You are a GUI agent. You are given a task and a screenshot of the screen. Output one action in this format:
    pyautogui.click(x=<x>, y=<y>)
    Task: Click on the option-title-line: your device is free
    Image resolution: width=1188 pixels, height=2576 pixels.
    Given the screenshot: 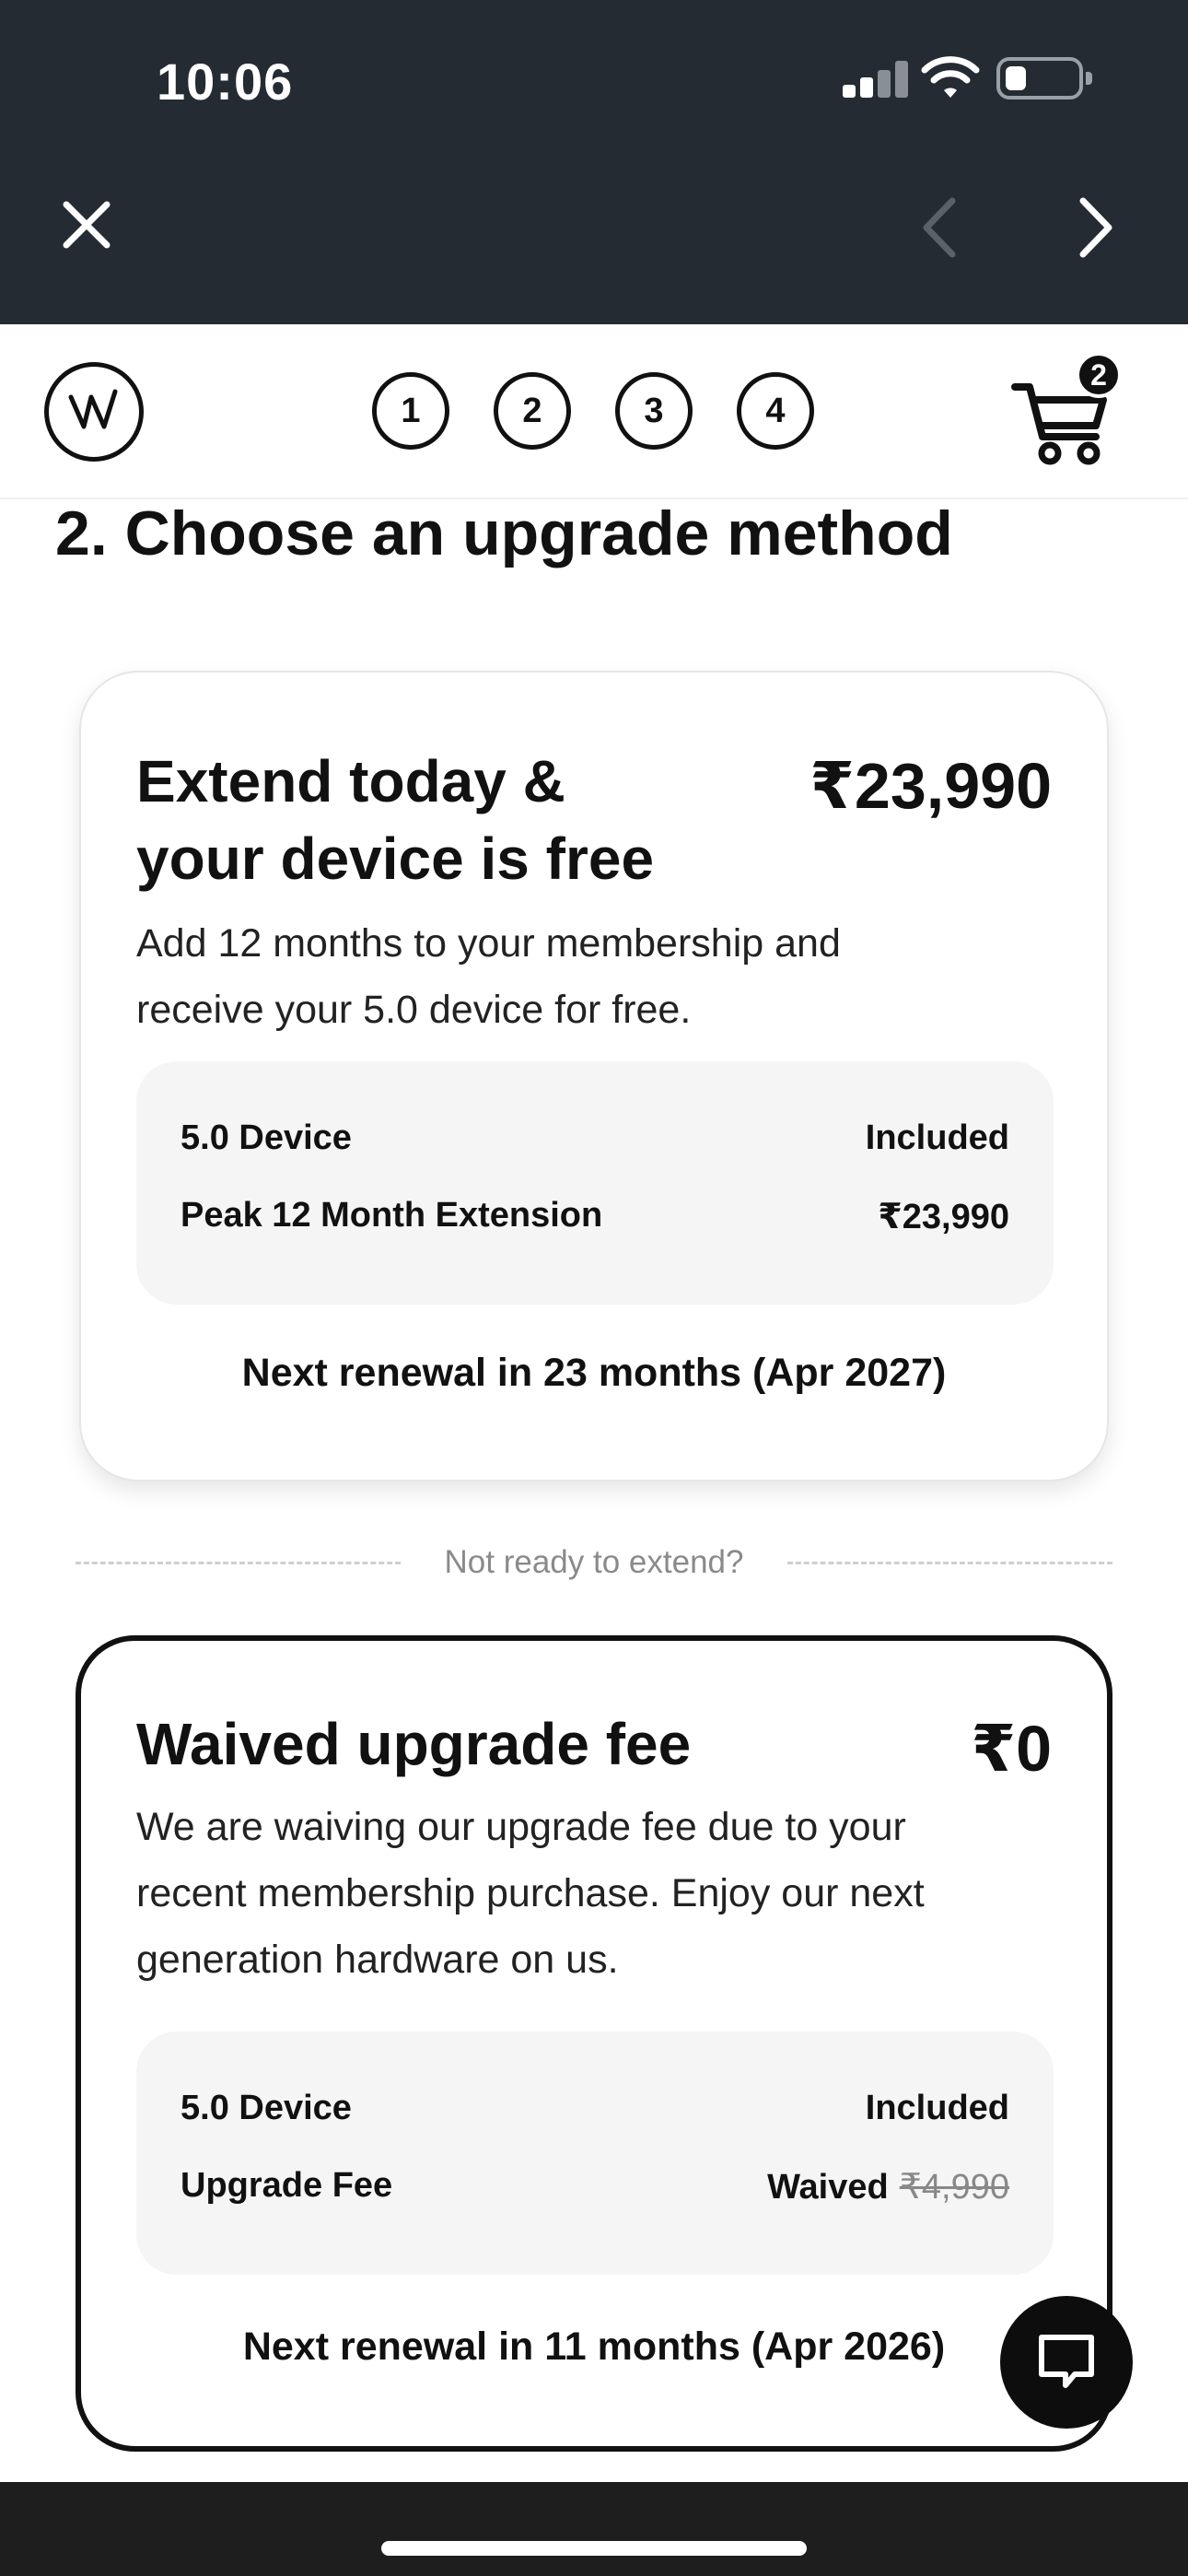 What is the action you would take?
    pyautogui.click(x=395, y=859)
    